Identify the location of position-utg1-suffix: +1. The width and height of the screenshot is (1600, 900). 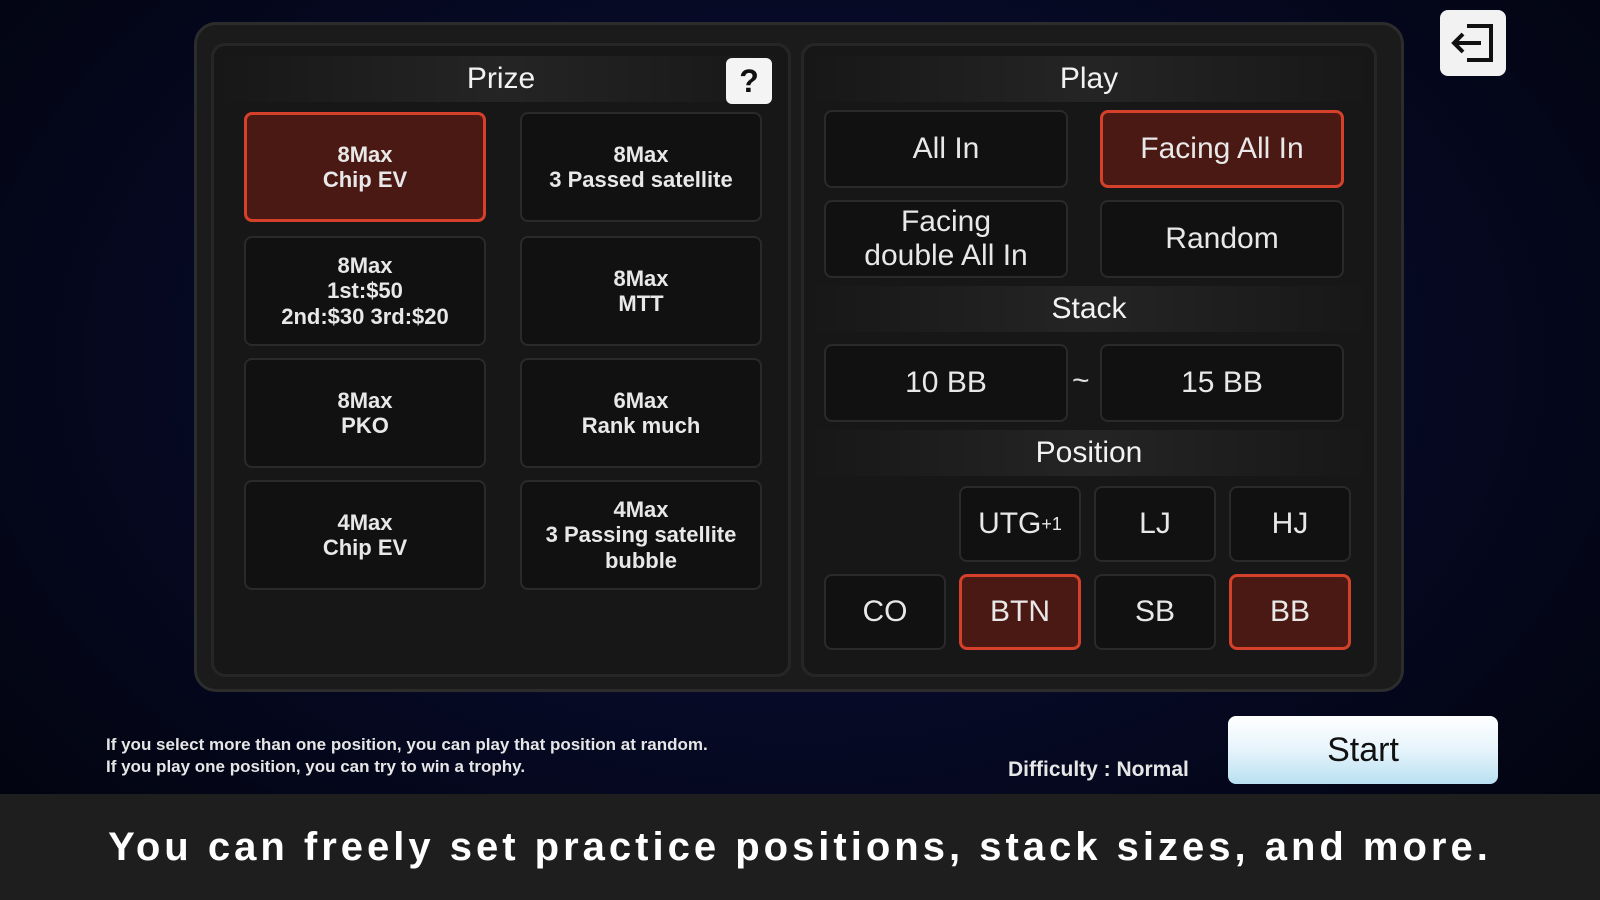
(1051, 523).